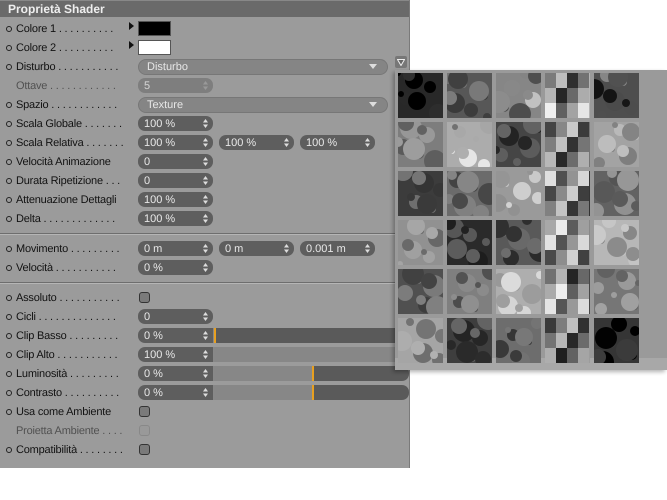 The width and height of the screenshot is (667, 500). I want to click on field-label: Scala Globale . . . . . . ., so click(69, 124).